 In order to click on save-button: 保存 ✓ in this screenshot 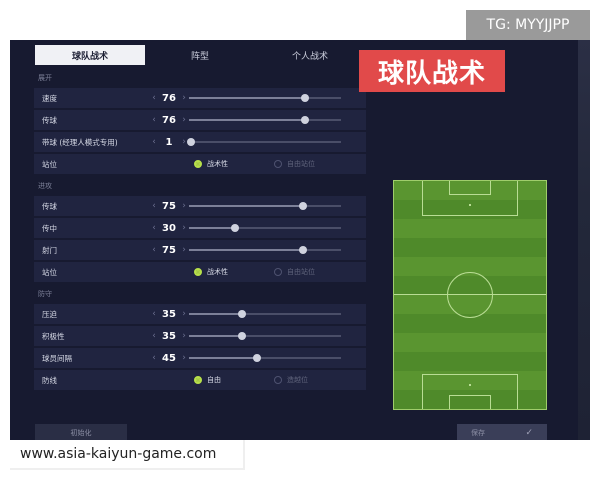, I will do `click(502, 432)`.